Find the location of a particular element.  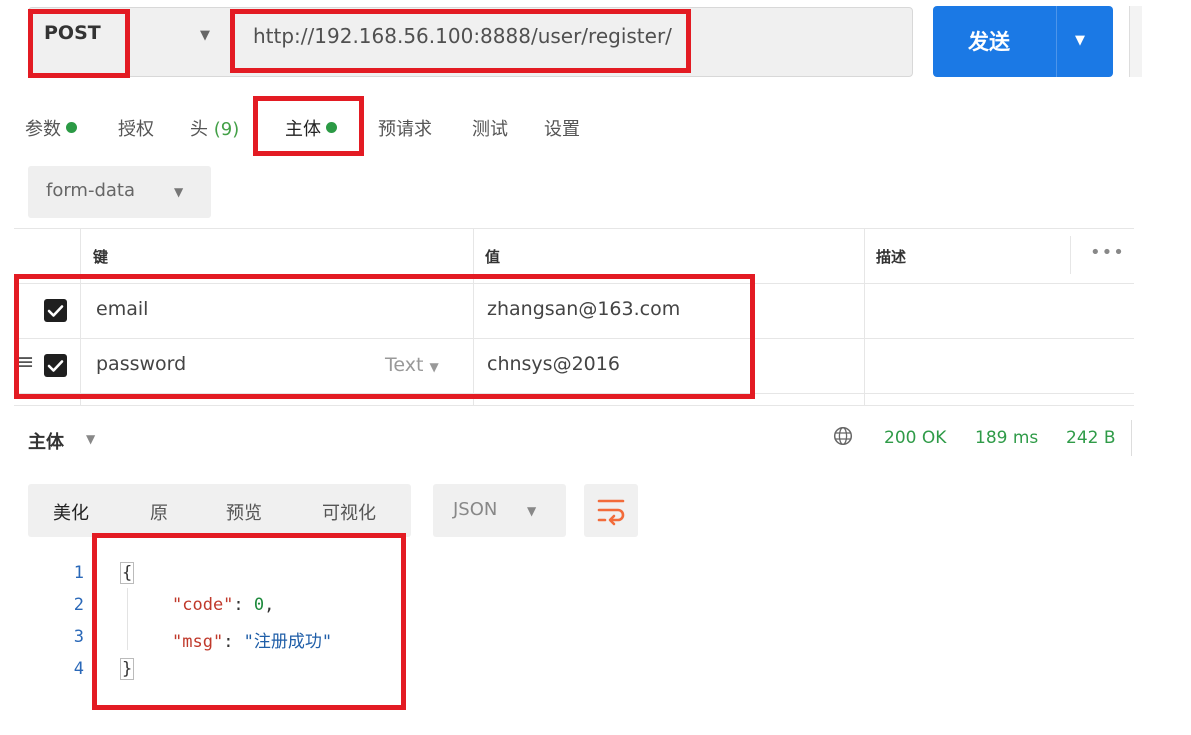

headers-count: (9) is located at coordinates (226, 129).